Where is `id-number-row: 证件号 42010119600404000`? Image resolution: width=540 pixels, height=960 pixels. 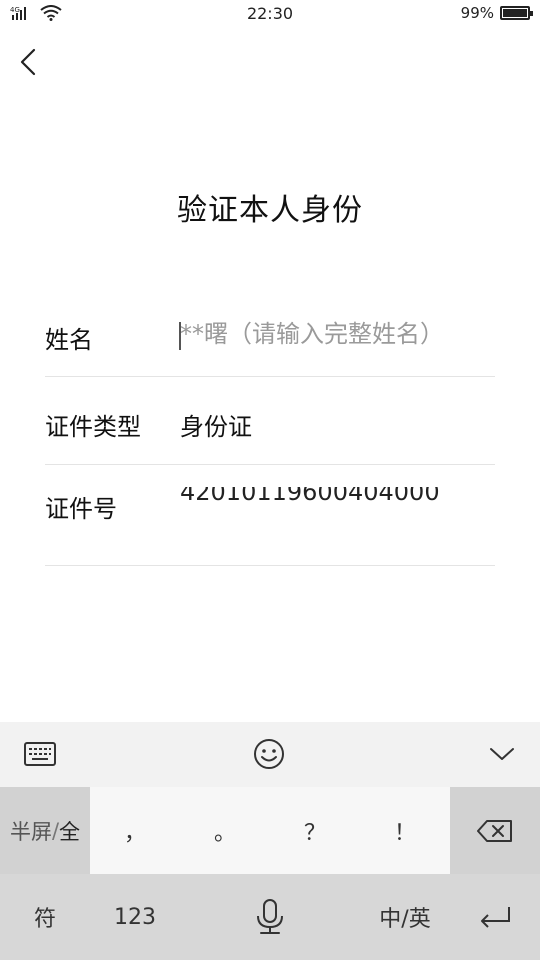
id-number-row: 证件号 42010119600404000 is located at coordinates (270, 515).